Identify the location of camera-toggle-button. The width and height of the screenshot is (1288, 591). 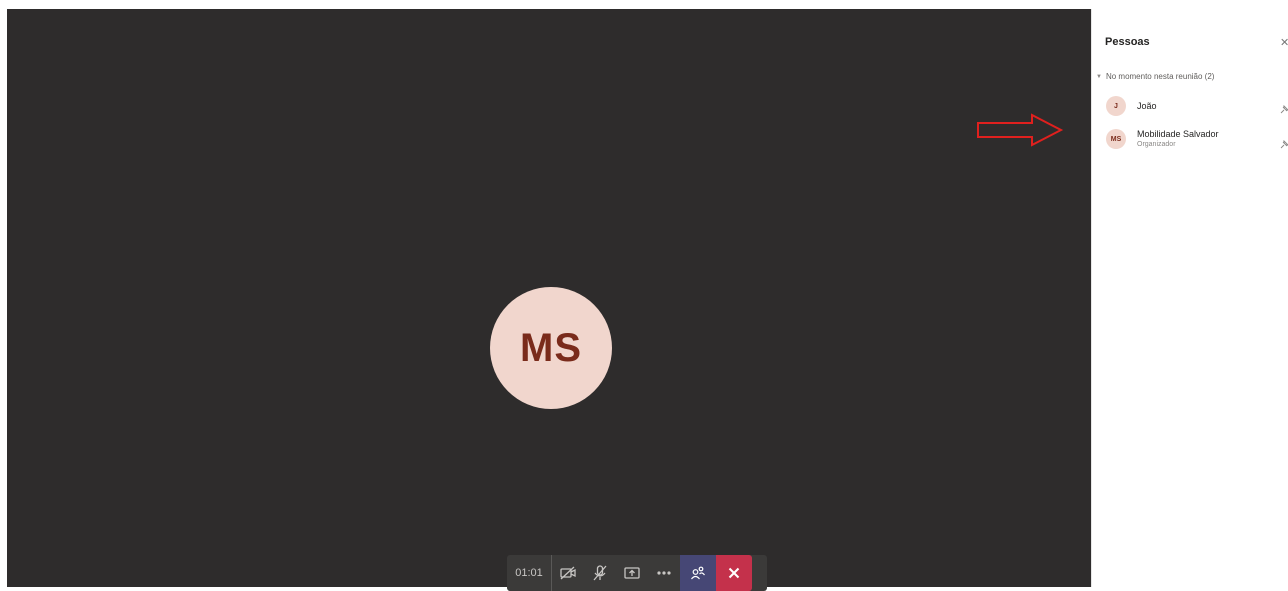
(568, 573).